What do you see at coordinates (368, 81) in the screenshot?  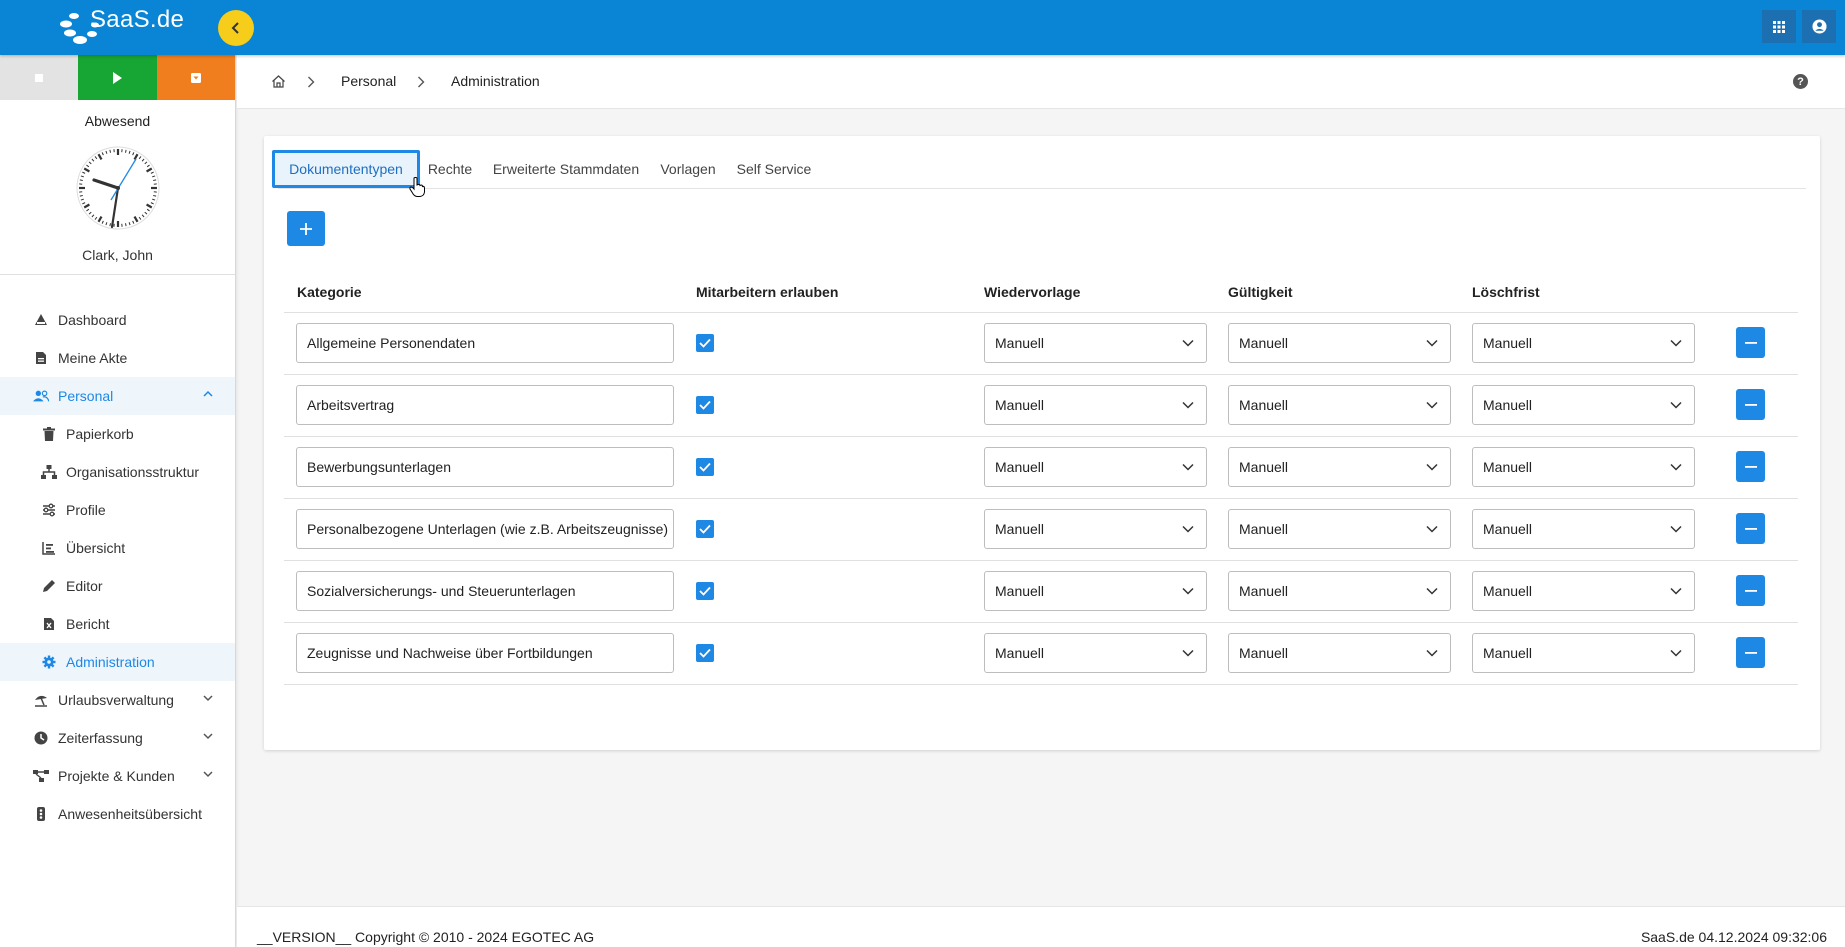 I see `breadcrumb-personal: Personal` at bounding box center [368, 81].